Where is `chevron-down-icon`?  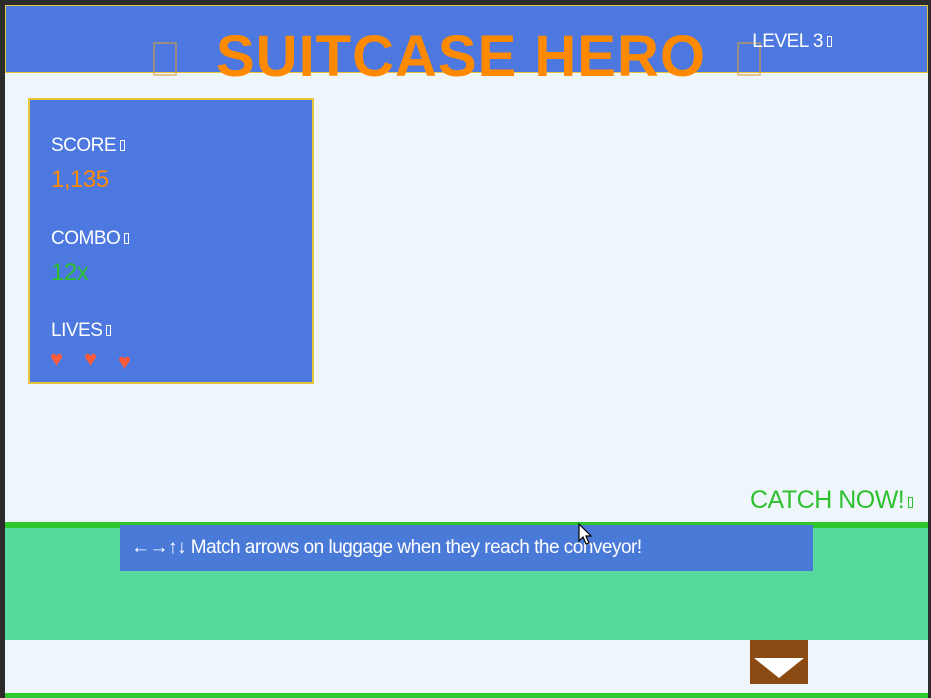 chevron-down-icon is located at coordinates (779, 668).